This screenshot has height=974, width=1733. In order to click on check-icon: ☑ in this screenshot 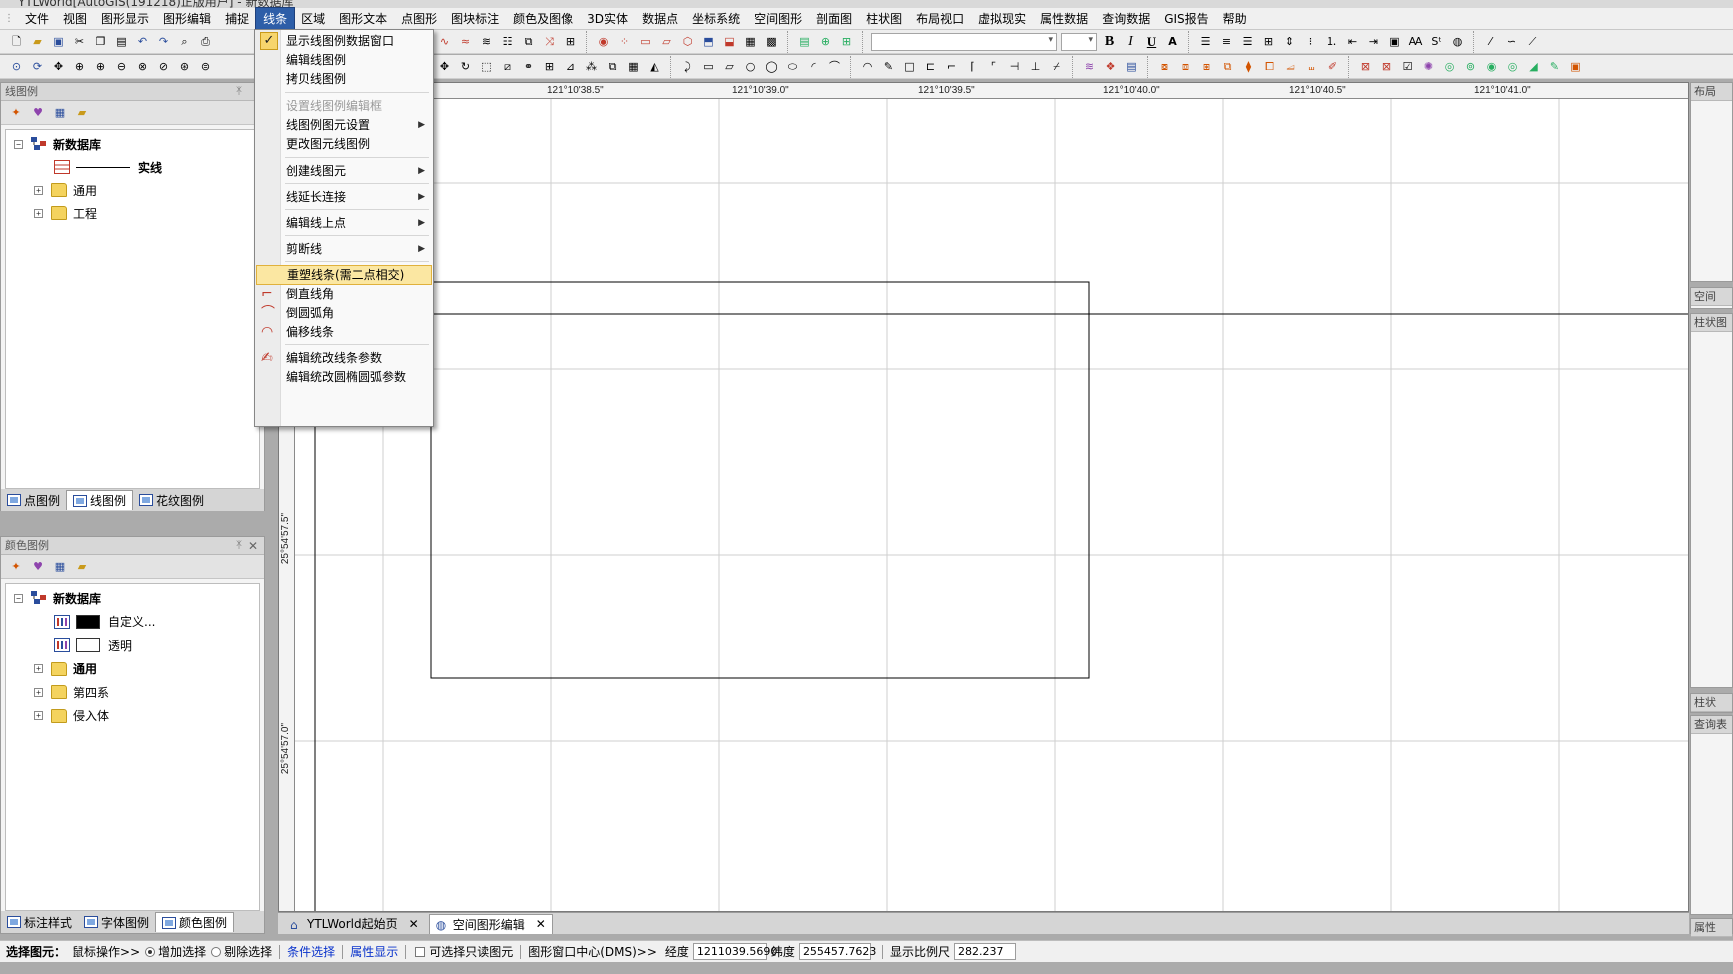, I will do `click(1407, 66)`.